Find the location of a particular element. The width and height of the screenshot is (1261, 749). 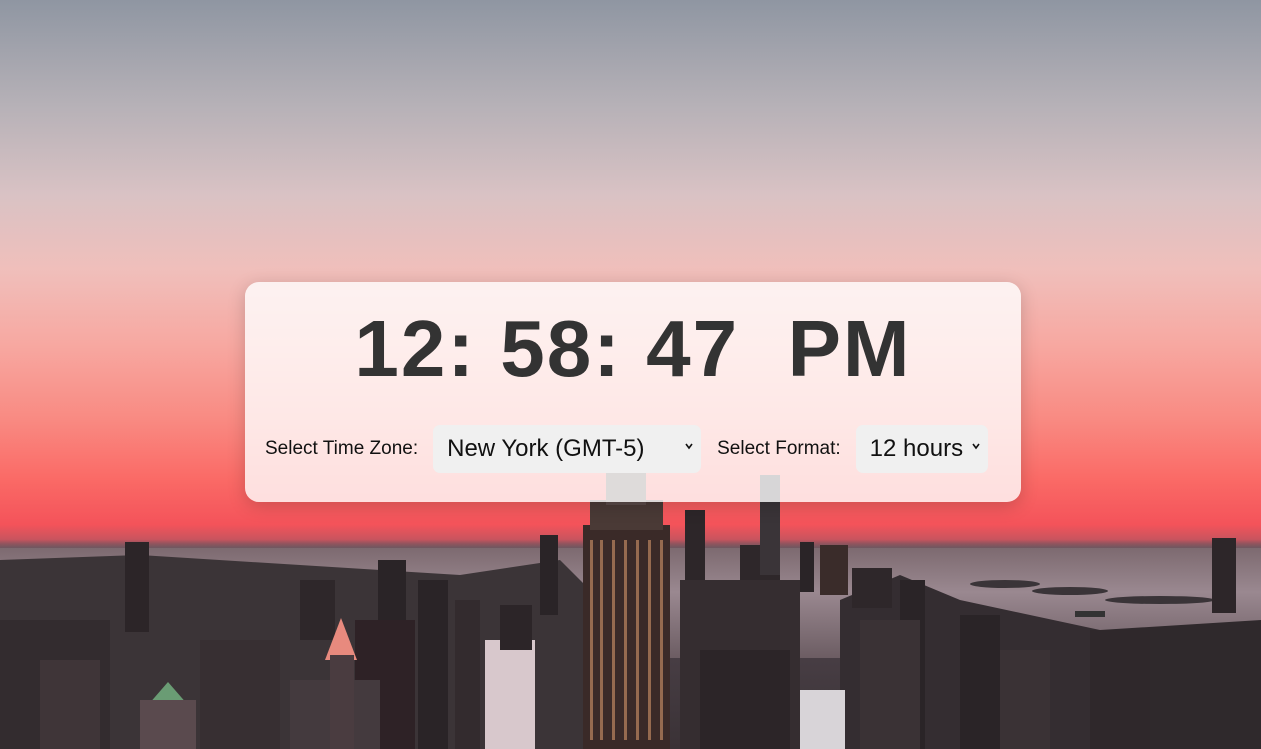

clock-display: 12: 58: 47 PM is located at coordinates (633, 348).